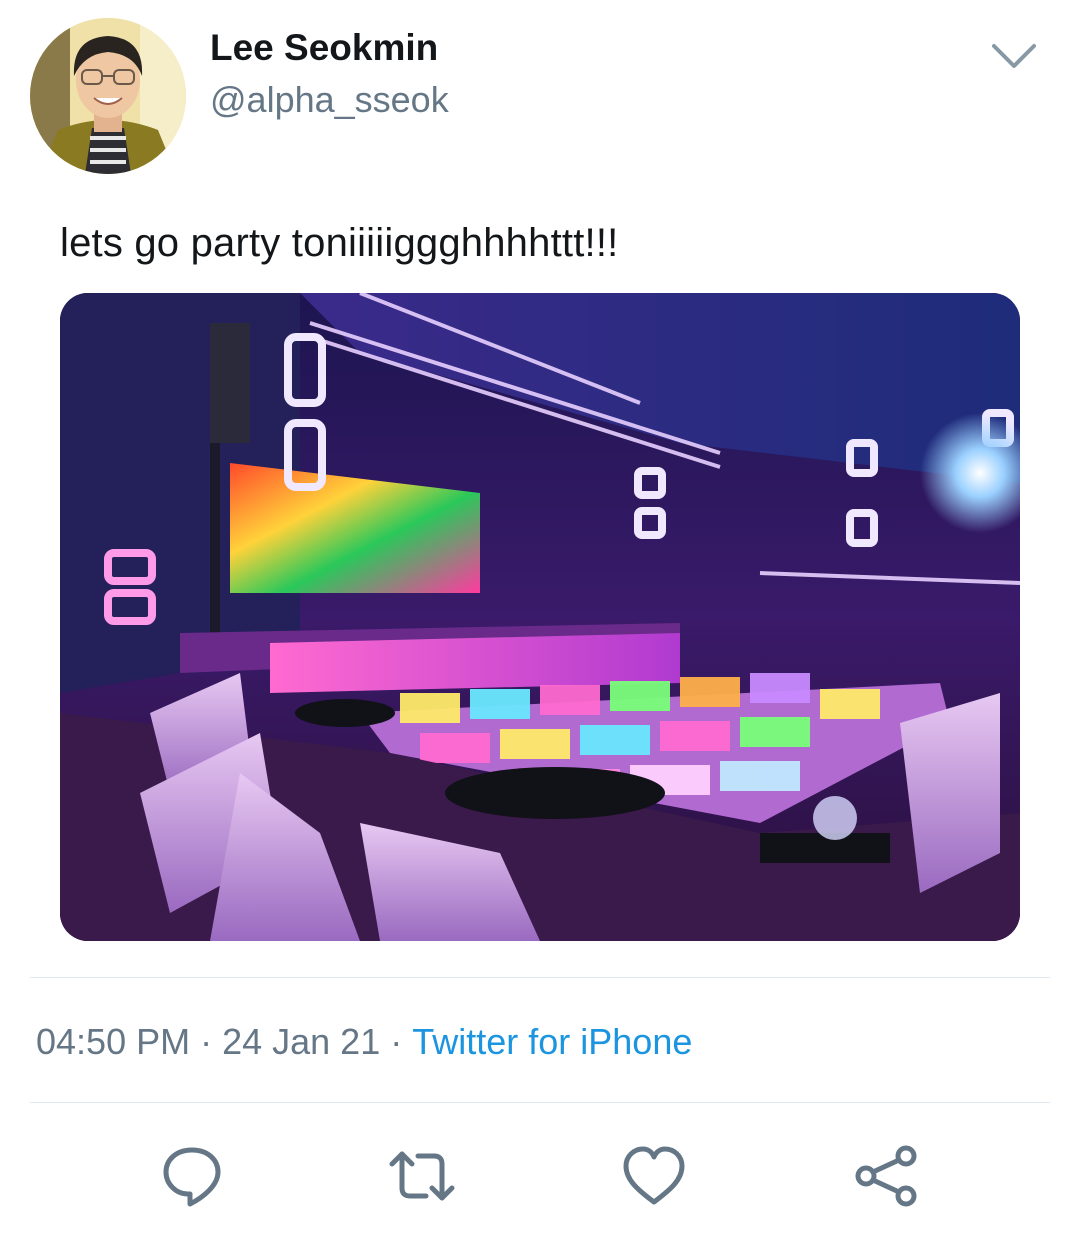  What do you see at coordinates (654, 1176) in the screenshot?
I see `like-icon` at bounding box center [654, 1176].